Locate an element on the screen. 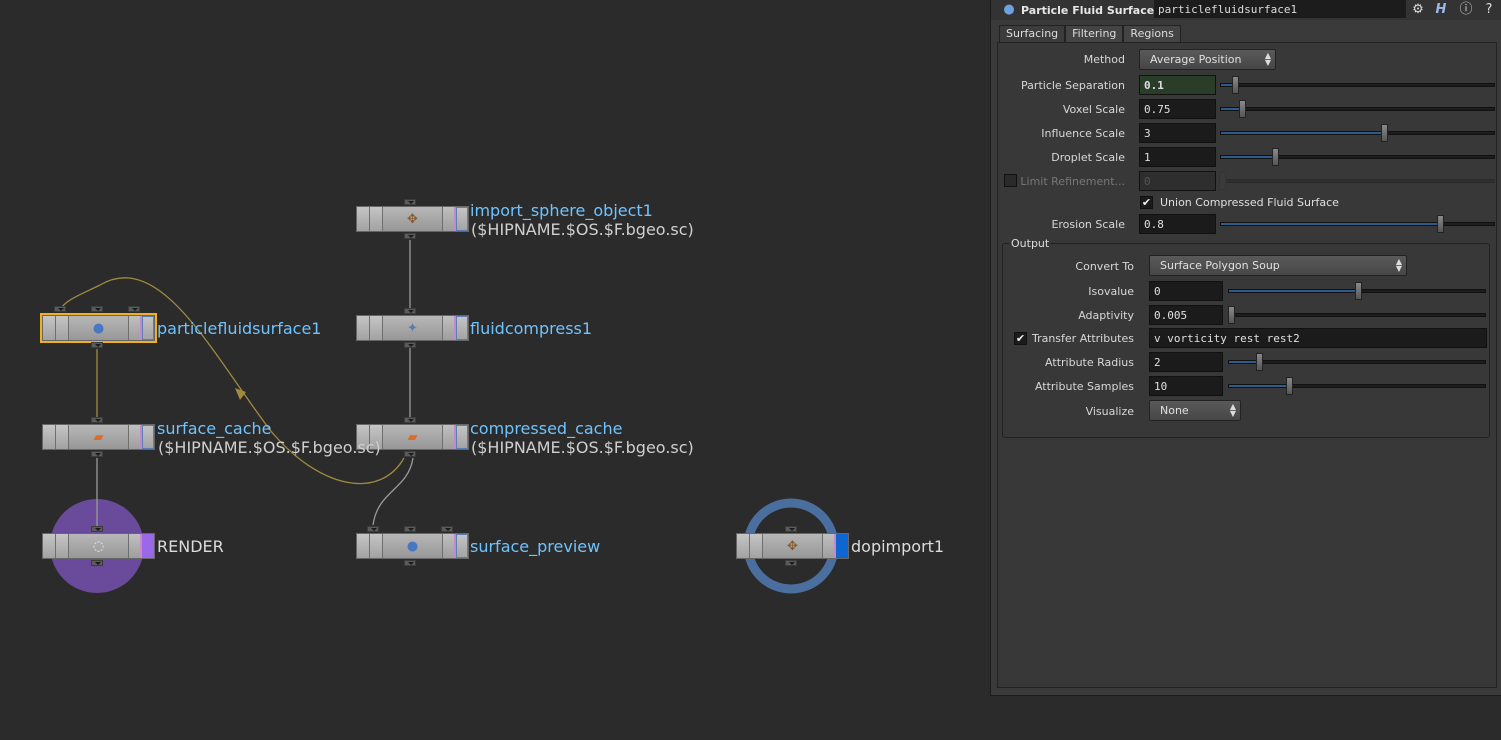 Image resolution: width=1501 pixels, height=740 pixels. tab-regions: Regions is located at coordinates (1152, 33).